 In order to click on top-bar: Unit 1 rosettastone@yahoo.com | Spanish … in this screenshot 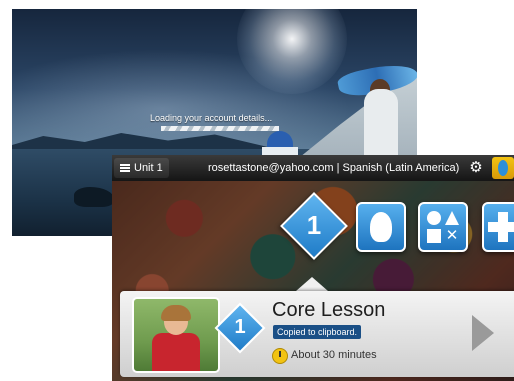, I will do `click(313, 168)`.